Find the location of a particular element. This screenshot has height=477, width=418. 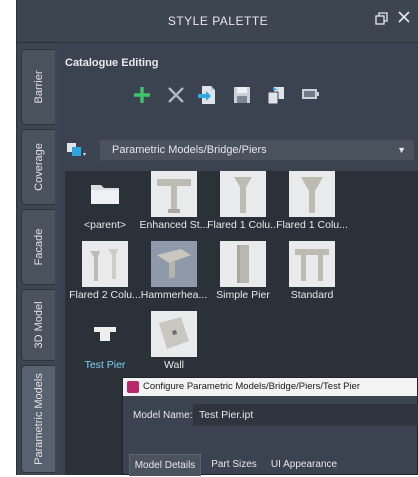

path-bar: Parametric Models/Bridge/Piers ▼ is located at coordinates (240, 150).